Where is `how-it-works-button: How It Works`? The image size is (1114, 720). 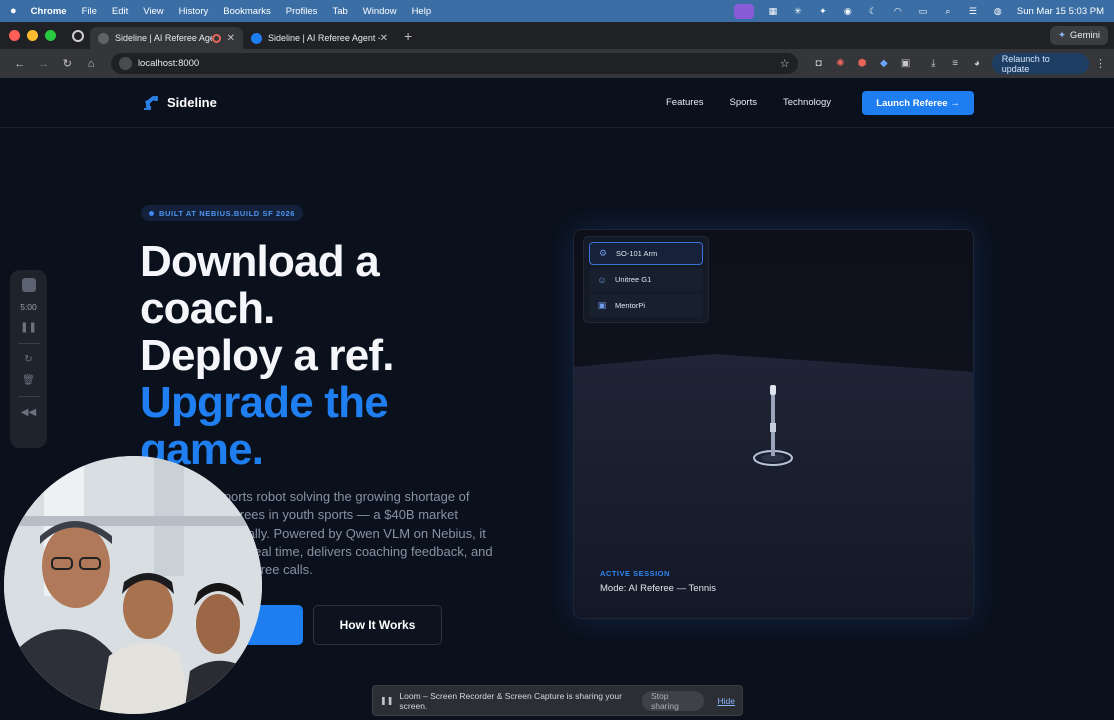 how-it-works-button: How It Works is located at coordinates (377, 625).